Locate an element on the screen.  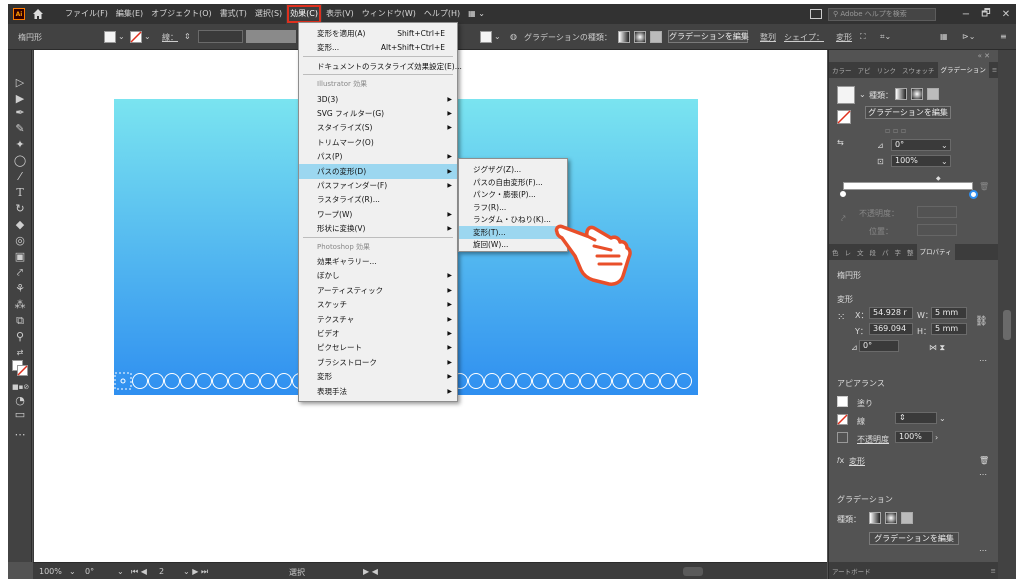
gradient-stop-right is located at coordinates (973, 194).